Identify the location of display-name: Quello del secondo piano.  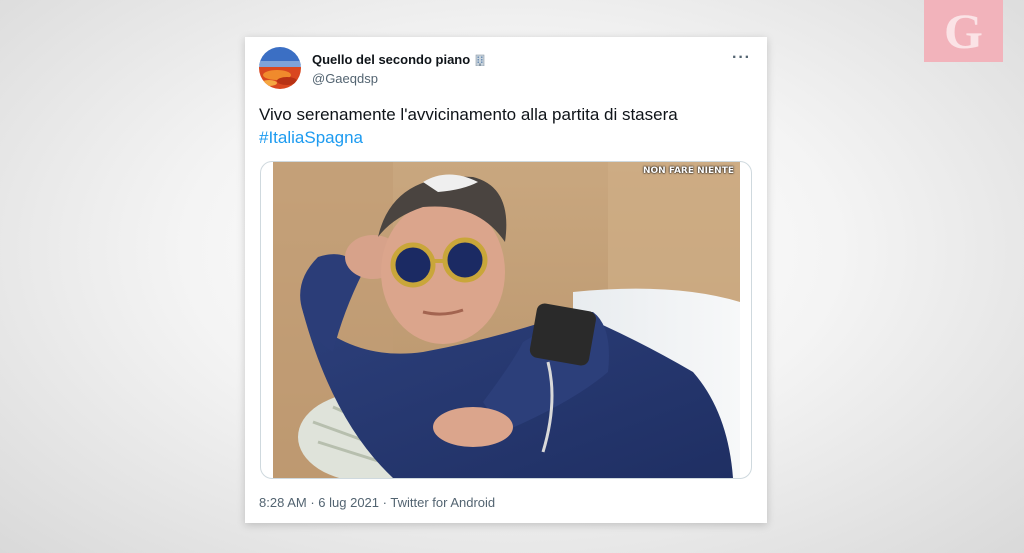
(391, 59).